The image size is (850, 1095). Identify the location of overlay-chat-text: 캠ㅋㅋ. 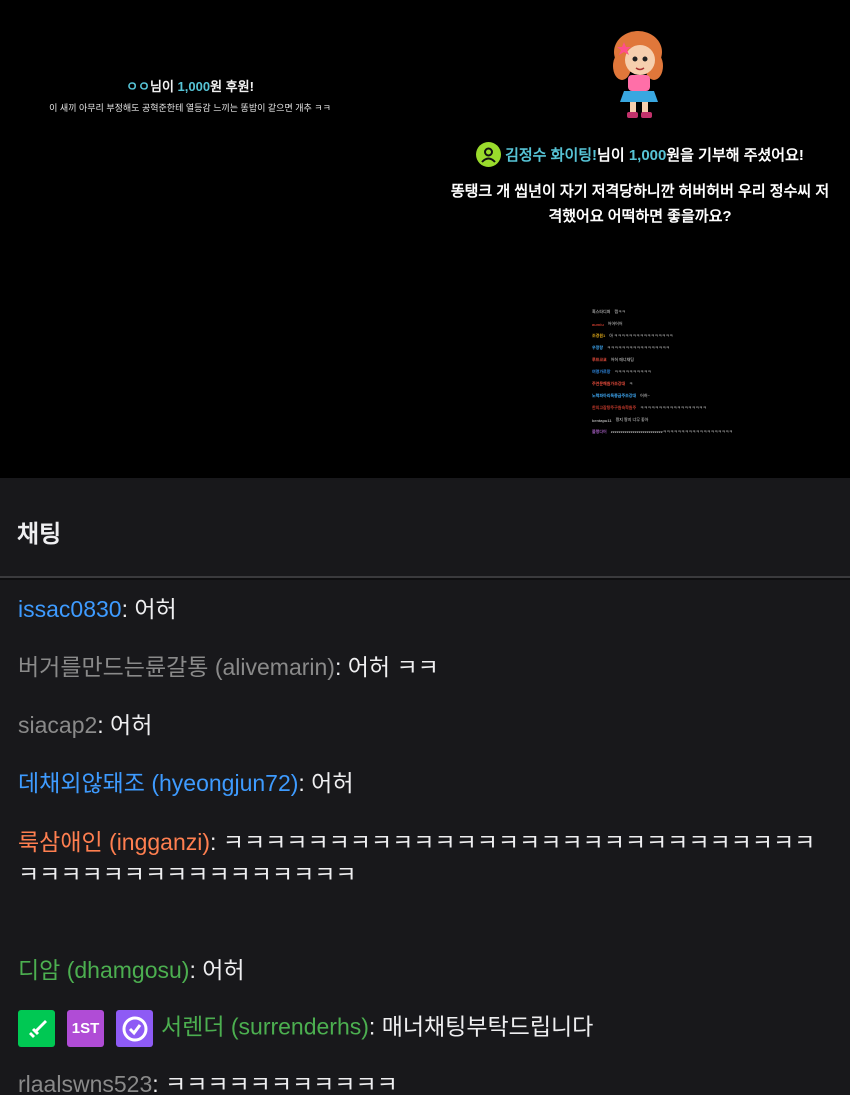
(620, 311).